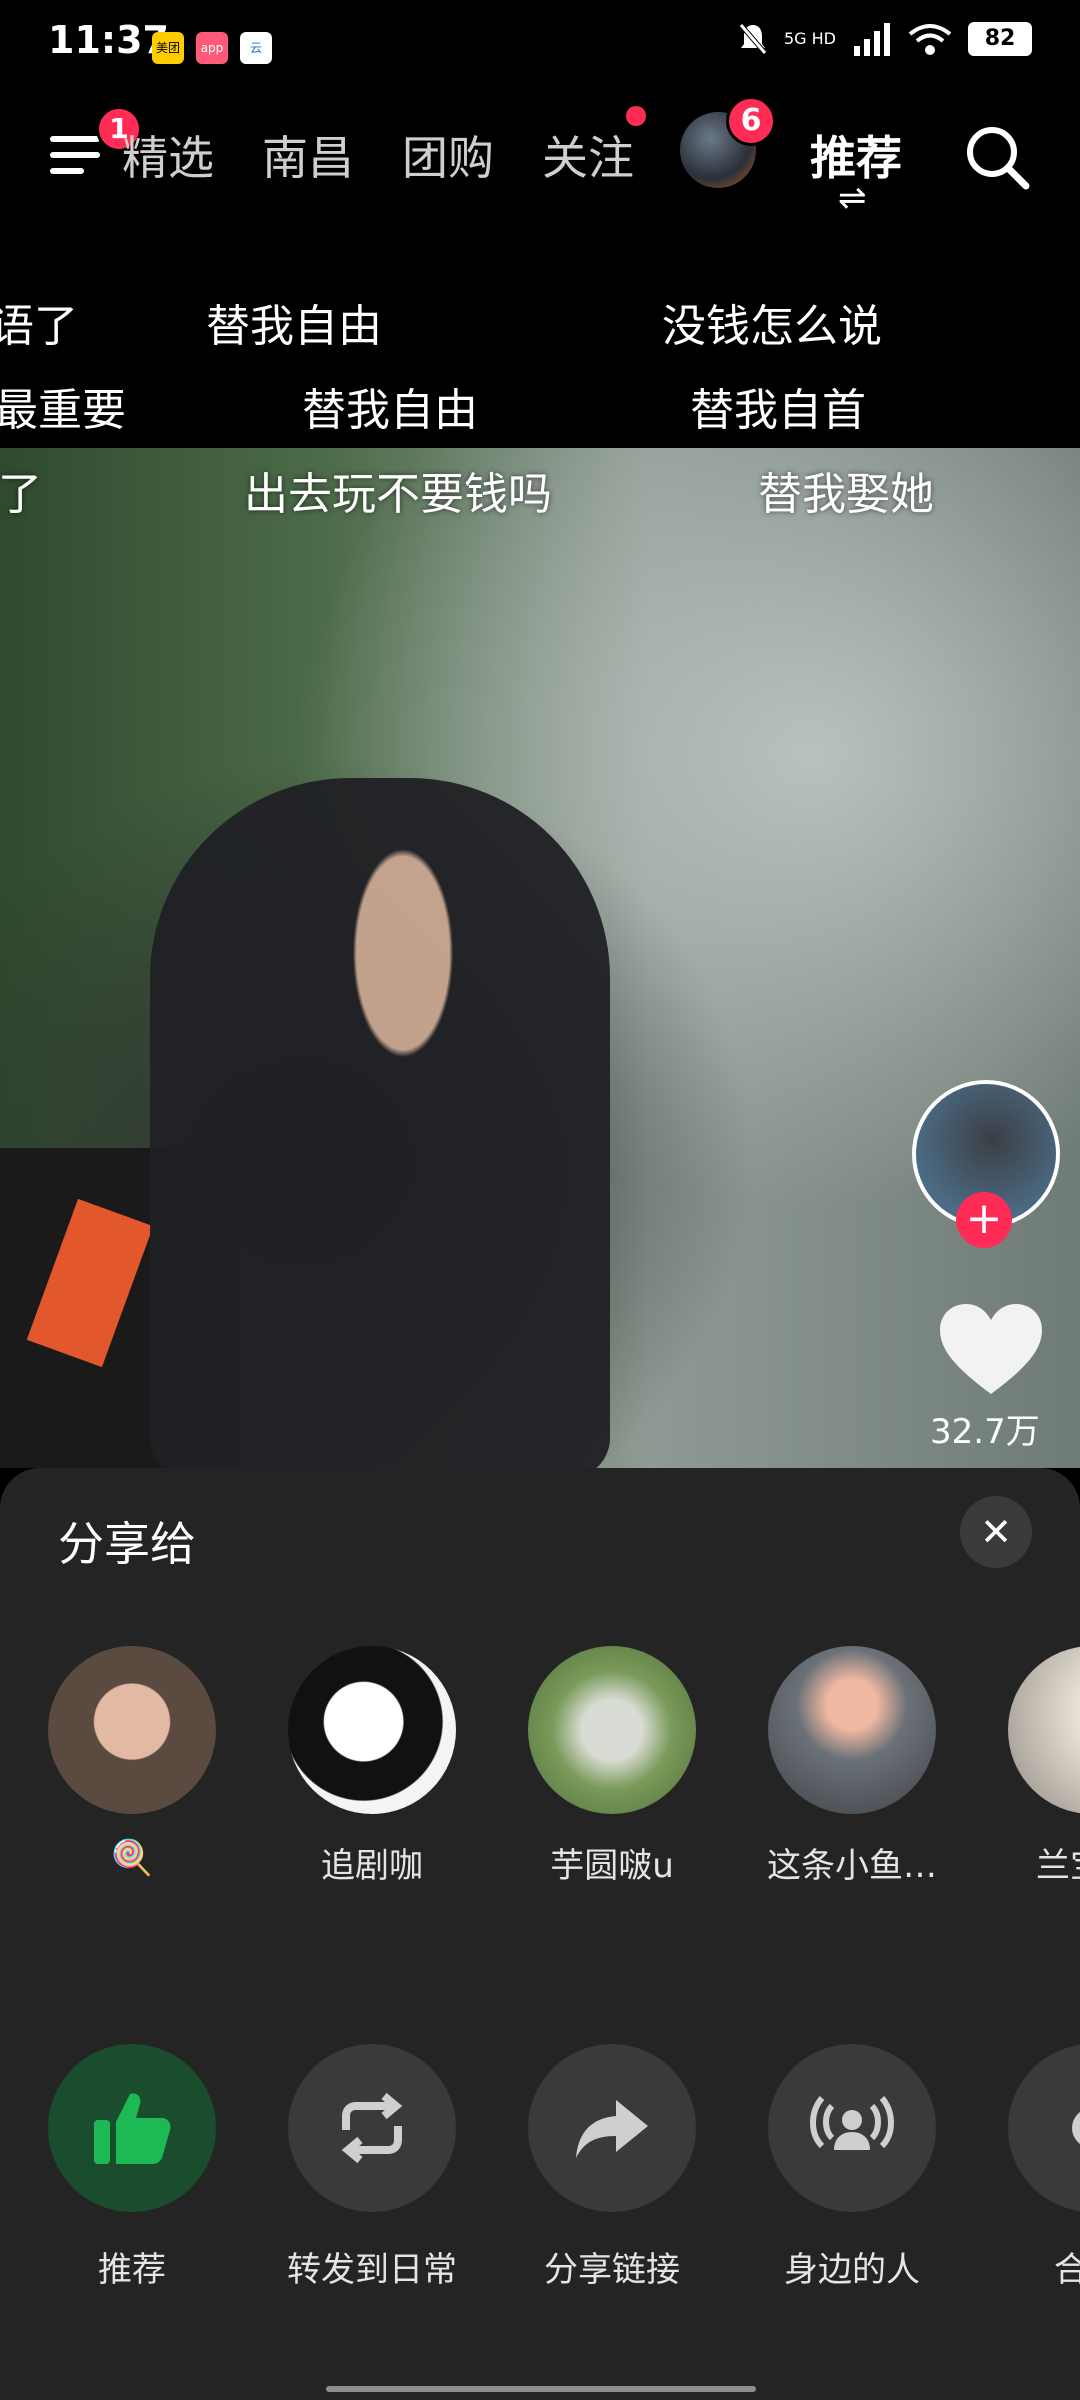 The width and height of the screenshot is (1080, 2400). I want to click on more-circle, so click(1044, 2128).